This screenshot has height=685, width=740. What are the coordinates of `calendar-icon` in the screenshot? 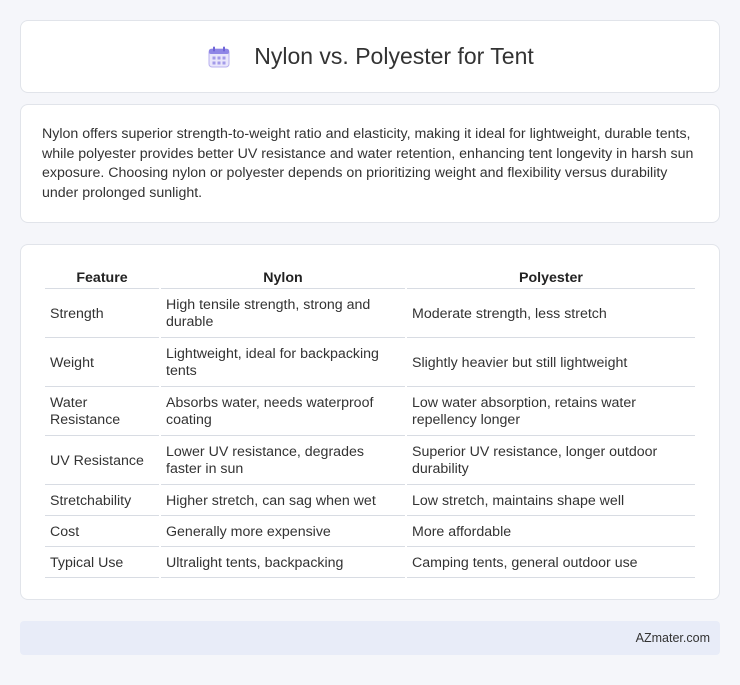 It's located at (219, 57).